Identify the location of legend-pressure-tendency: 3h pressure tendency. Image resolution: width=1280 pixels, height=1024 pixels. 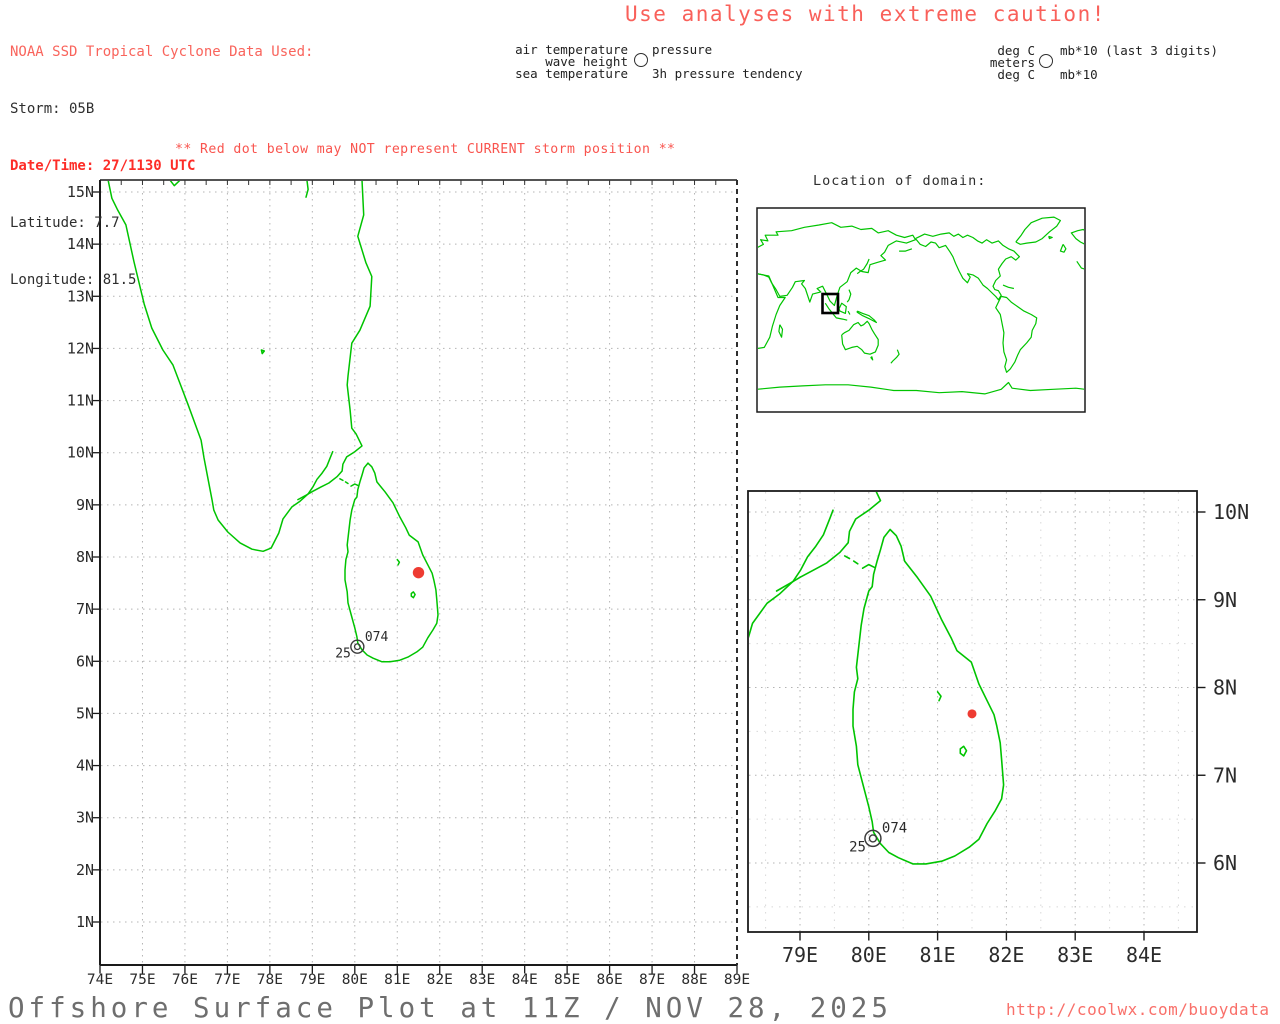
(727, 73).